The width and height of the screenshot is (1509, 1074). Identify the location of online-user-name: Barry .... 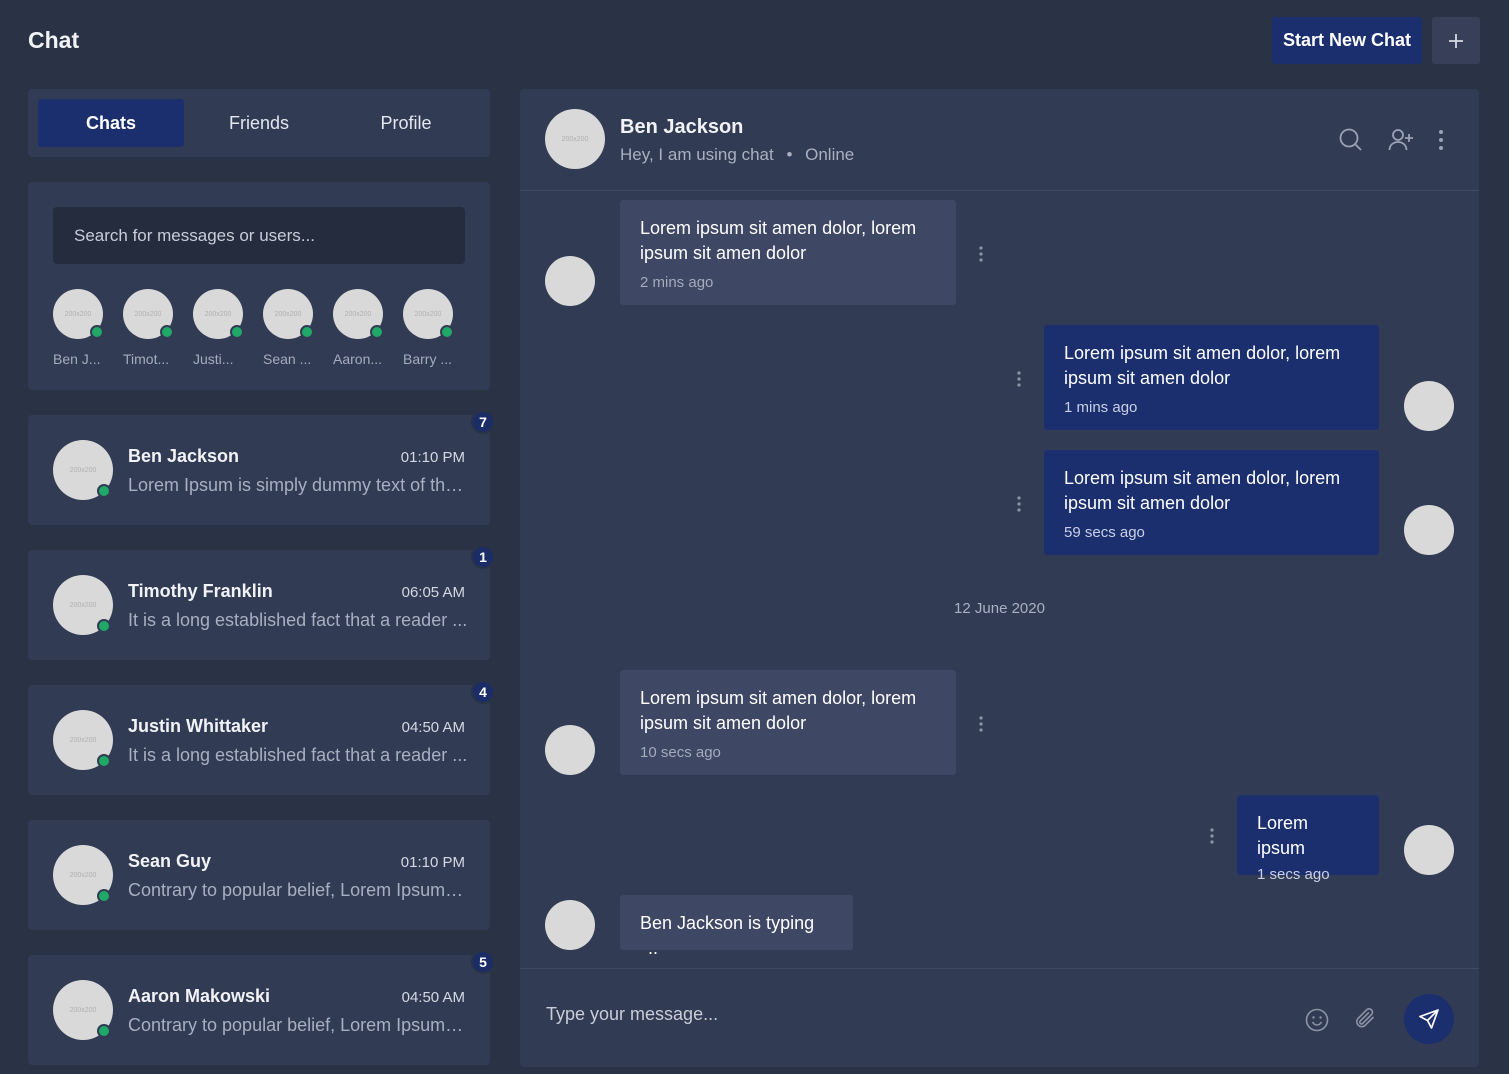
(428, 359).